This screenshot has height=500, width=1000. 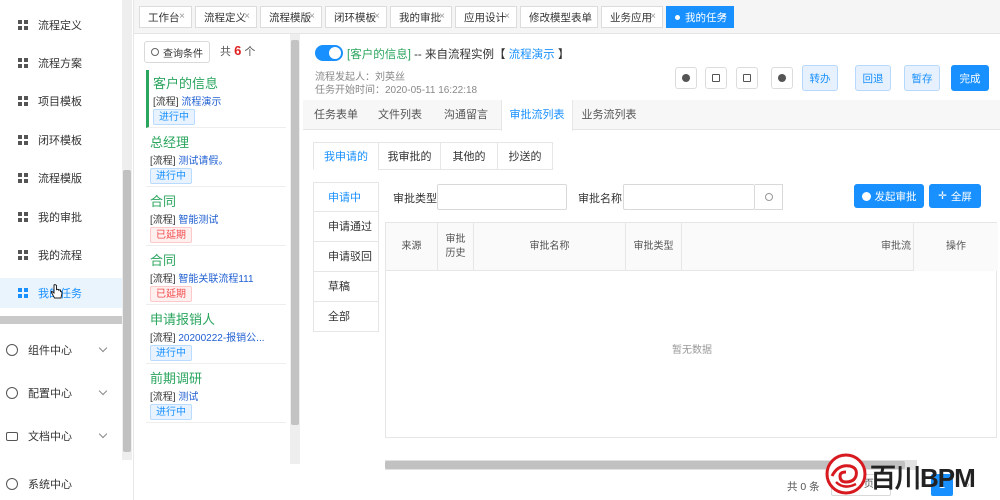 I want to click on sidebar-group-label: 配置中心, so click(x=50, y=394).